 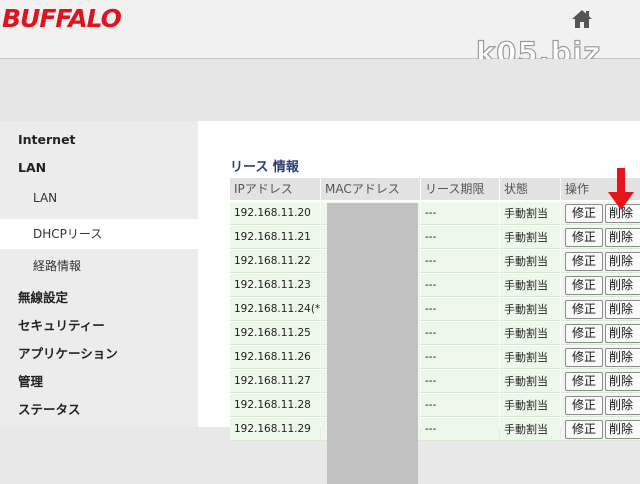 What do you see at coordinates (275, 213) in the screenshot?
I see `ip-address-cell: 192.168.11.20` at bounding box center [275, 213].